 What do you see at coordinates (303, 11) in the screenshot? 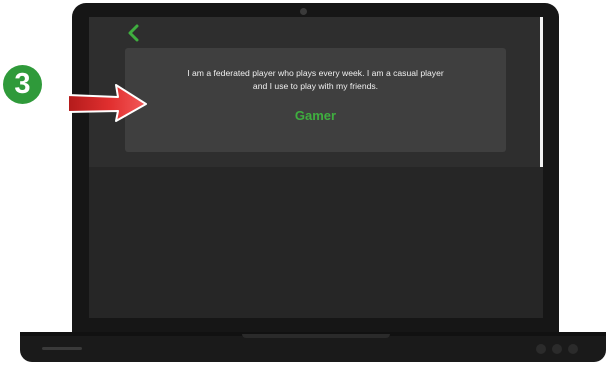
I see `webcam-icon` at bounding box center [303, 11].